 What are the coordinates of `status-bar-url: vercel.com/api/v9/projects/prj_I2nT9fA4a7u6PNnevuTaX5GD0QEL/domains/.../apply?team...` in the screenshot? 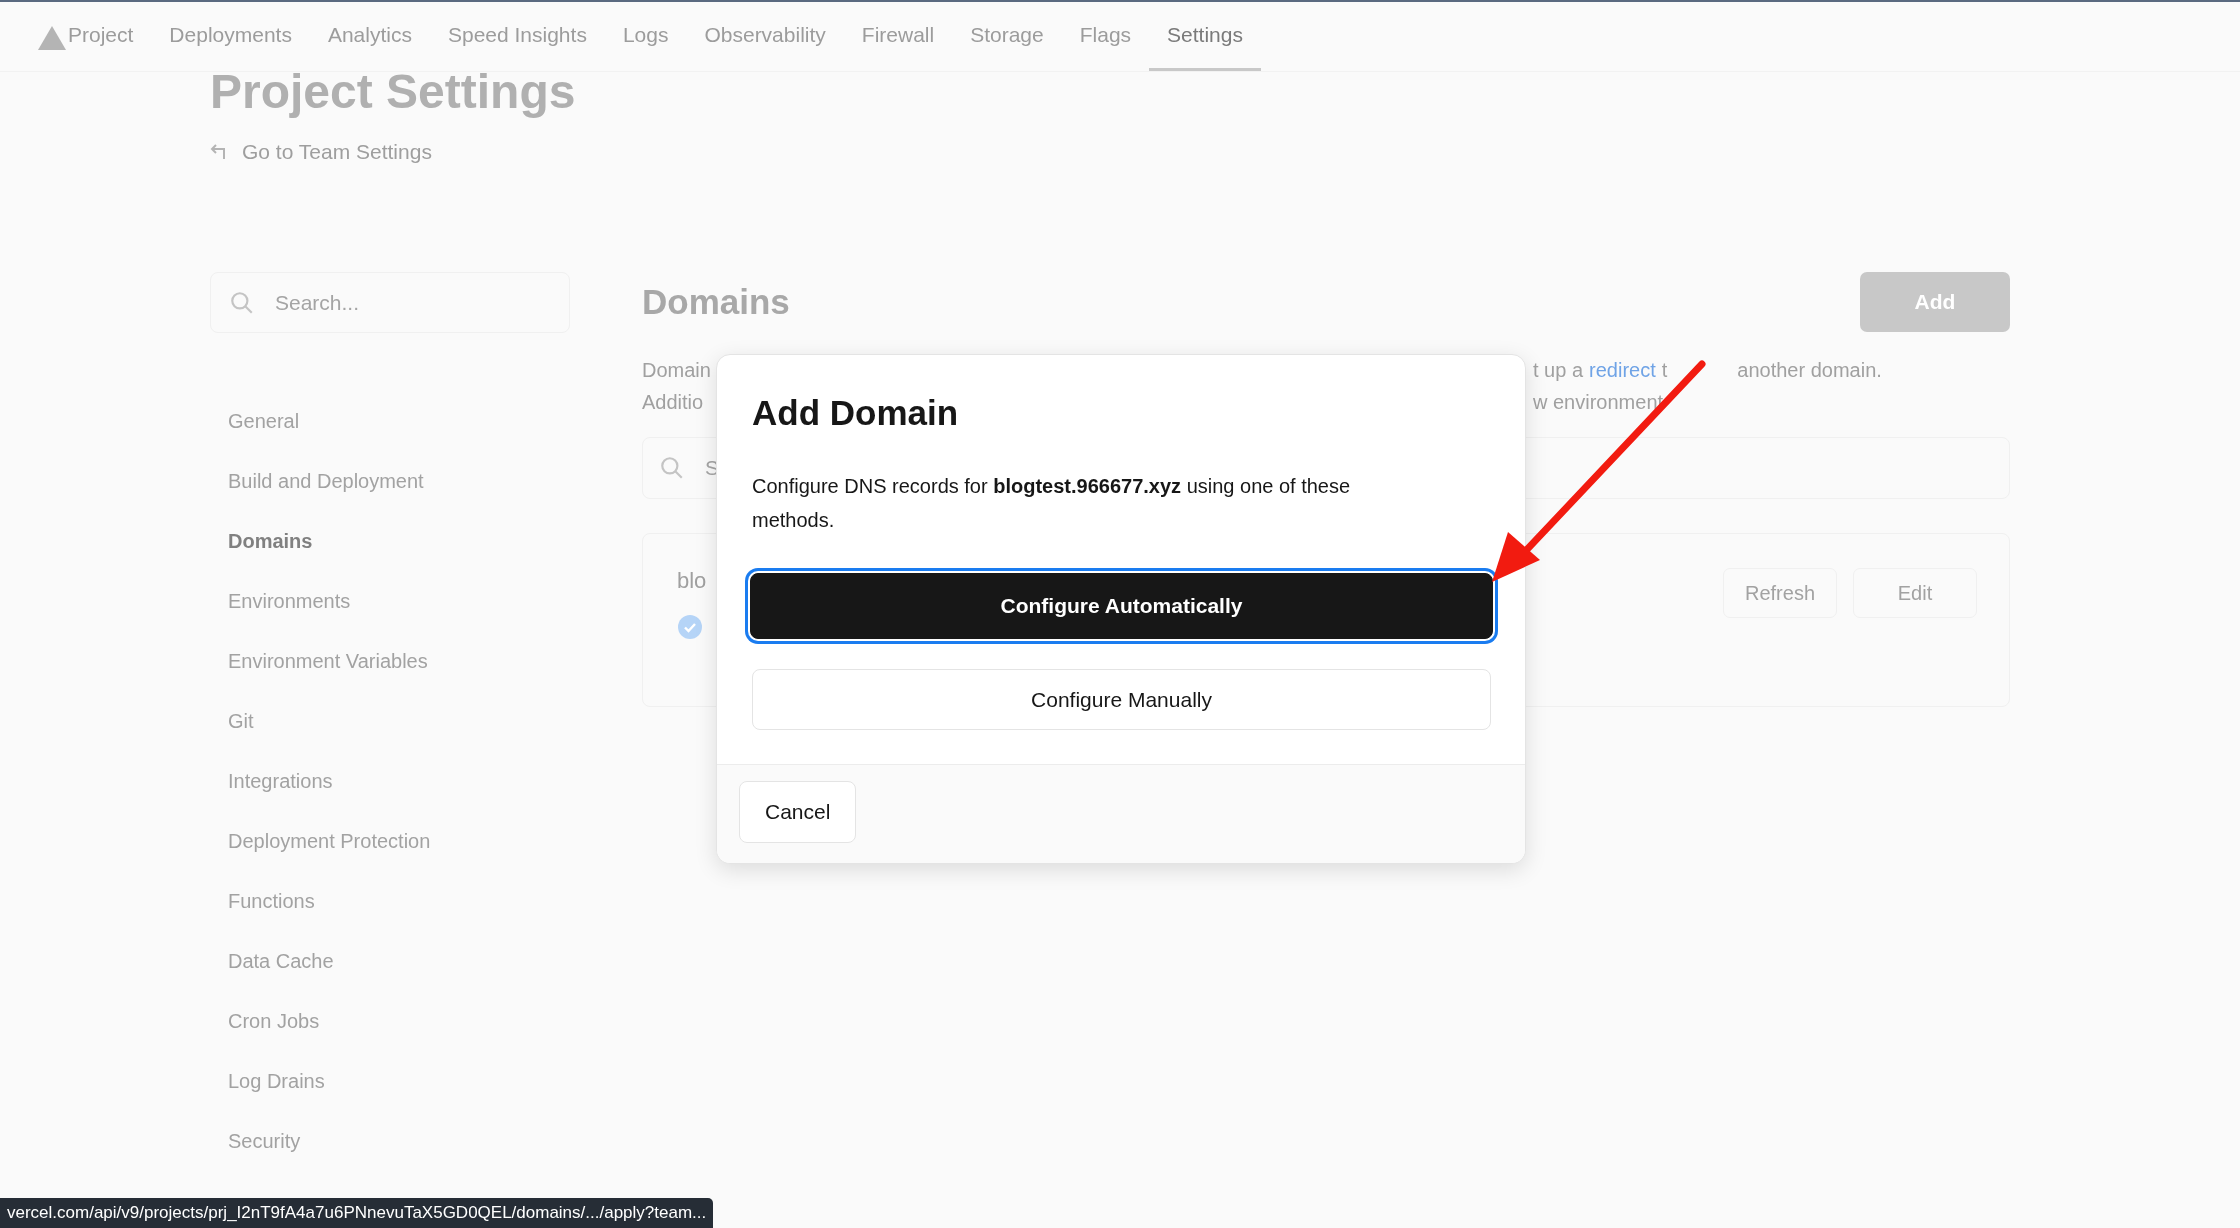 It's located at (357, 1213).